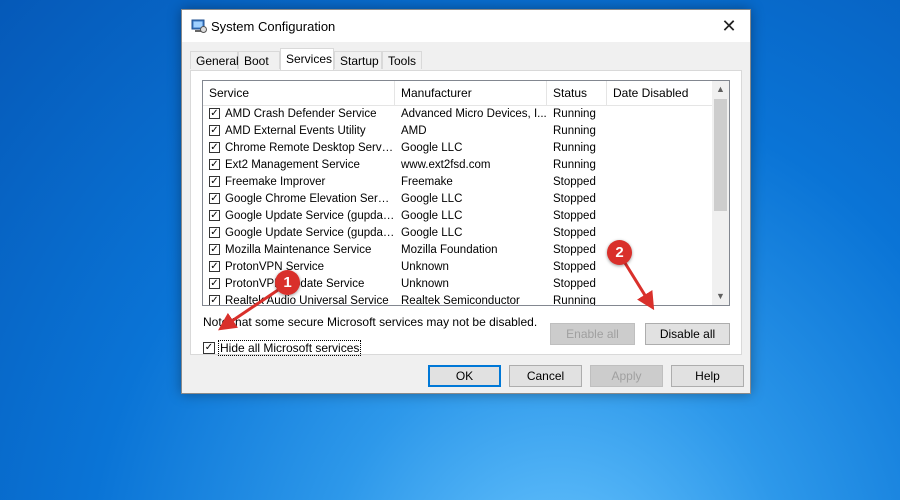 The height and width of the screenshot is (500, 900). Describe the element at coordinates (310, 233) in the screenshot. I see `service-name: Google Update Service (gupdatem)` at that location.